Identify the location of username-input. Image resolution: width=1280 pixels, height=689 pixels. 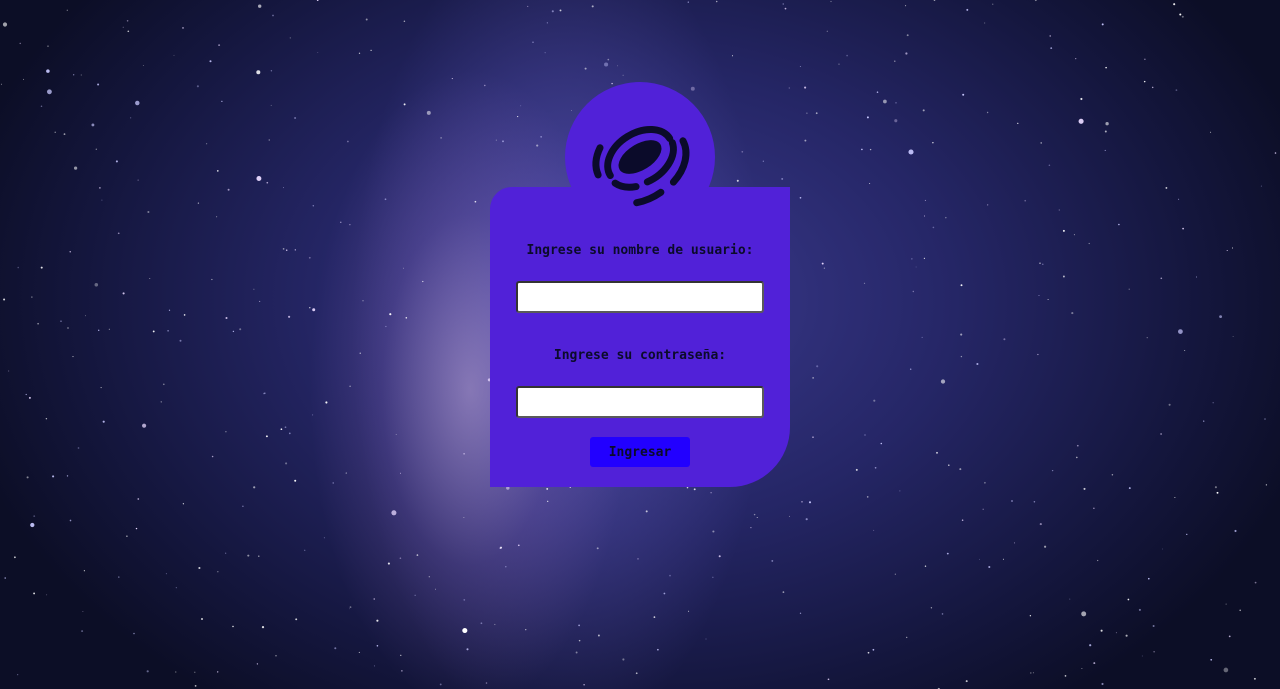
(640, 297).